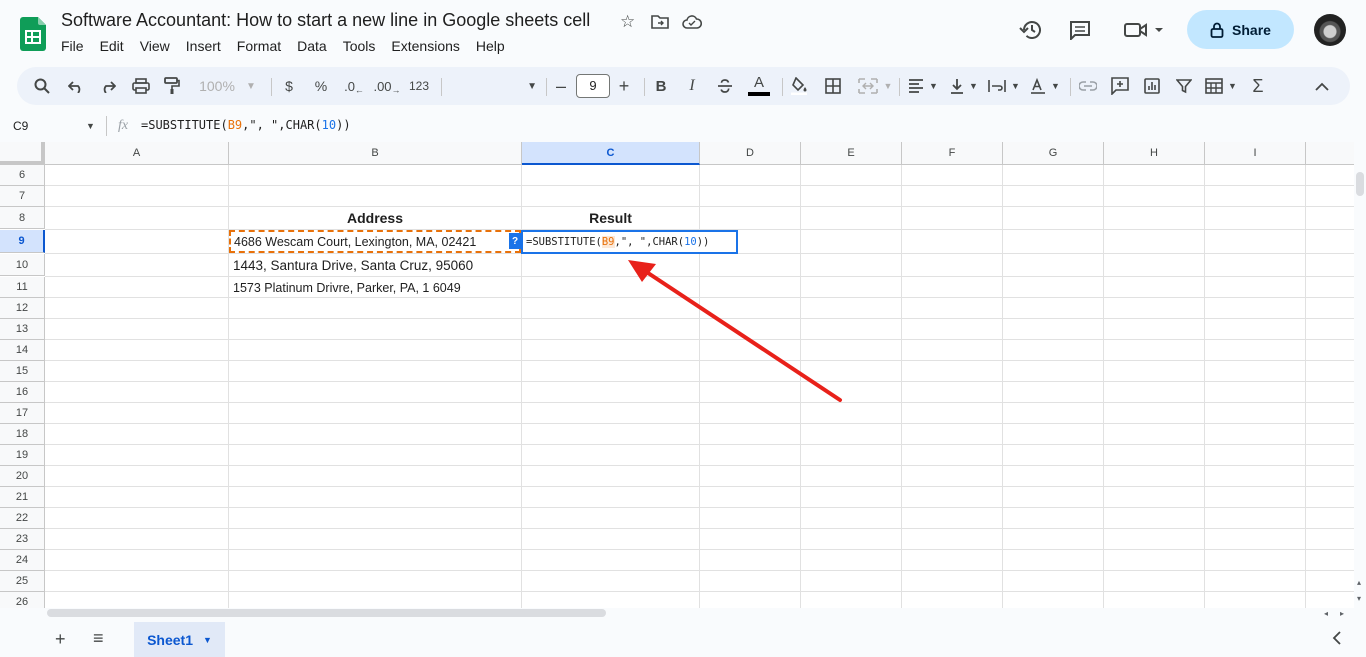 The width and height of the screenshot is (1366, 657). Describe the element at coordinates (759, 86) in the screenshot. I see `text-color-button: A` at that location.